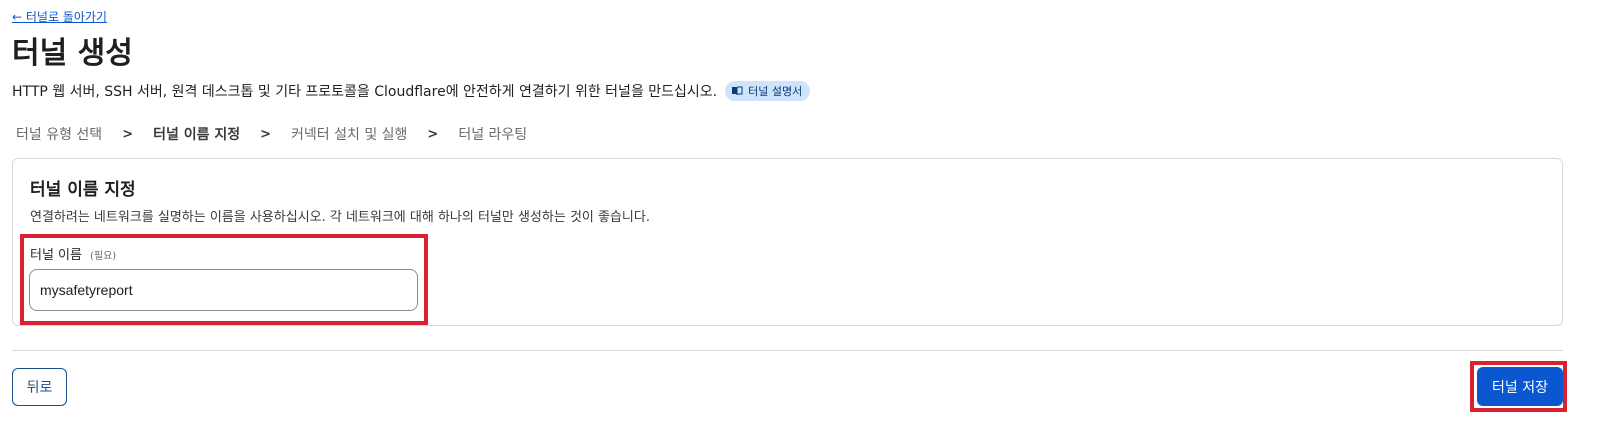 This screenshot has height=430, width=1600. What do you see at coordinates (223, 290) in the screenshot?
I see `tunnel-name-input` at bounding box center [223, 290].